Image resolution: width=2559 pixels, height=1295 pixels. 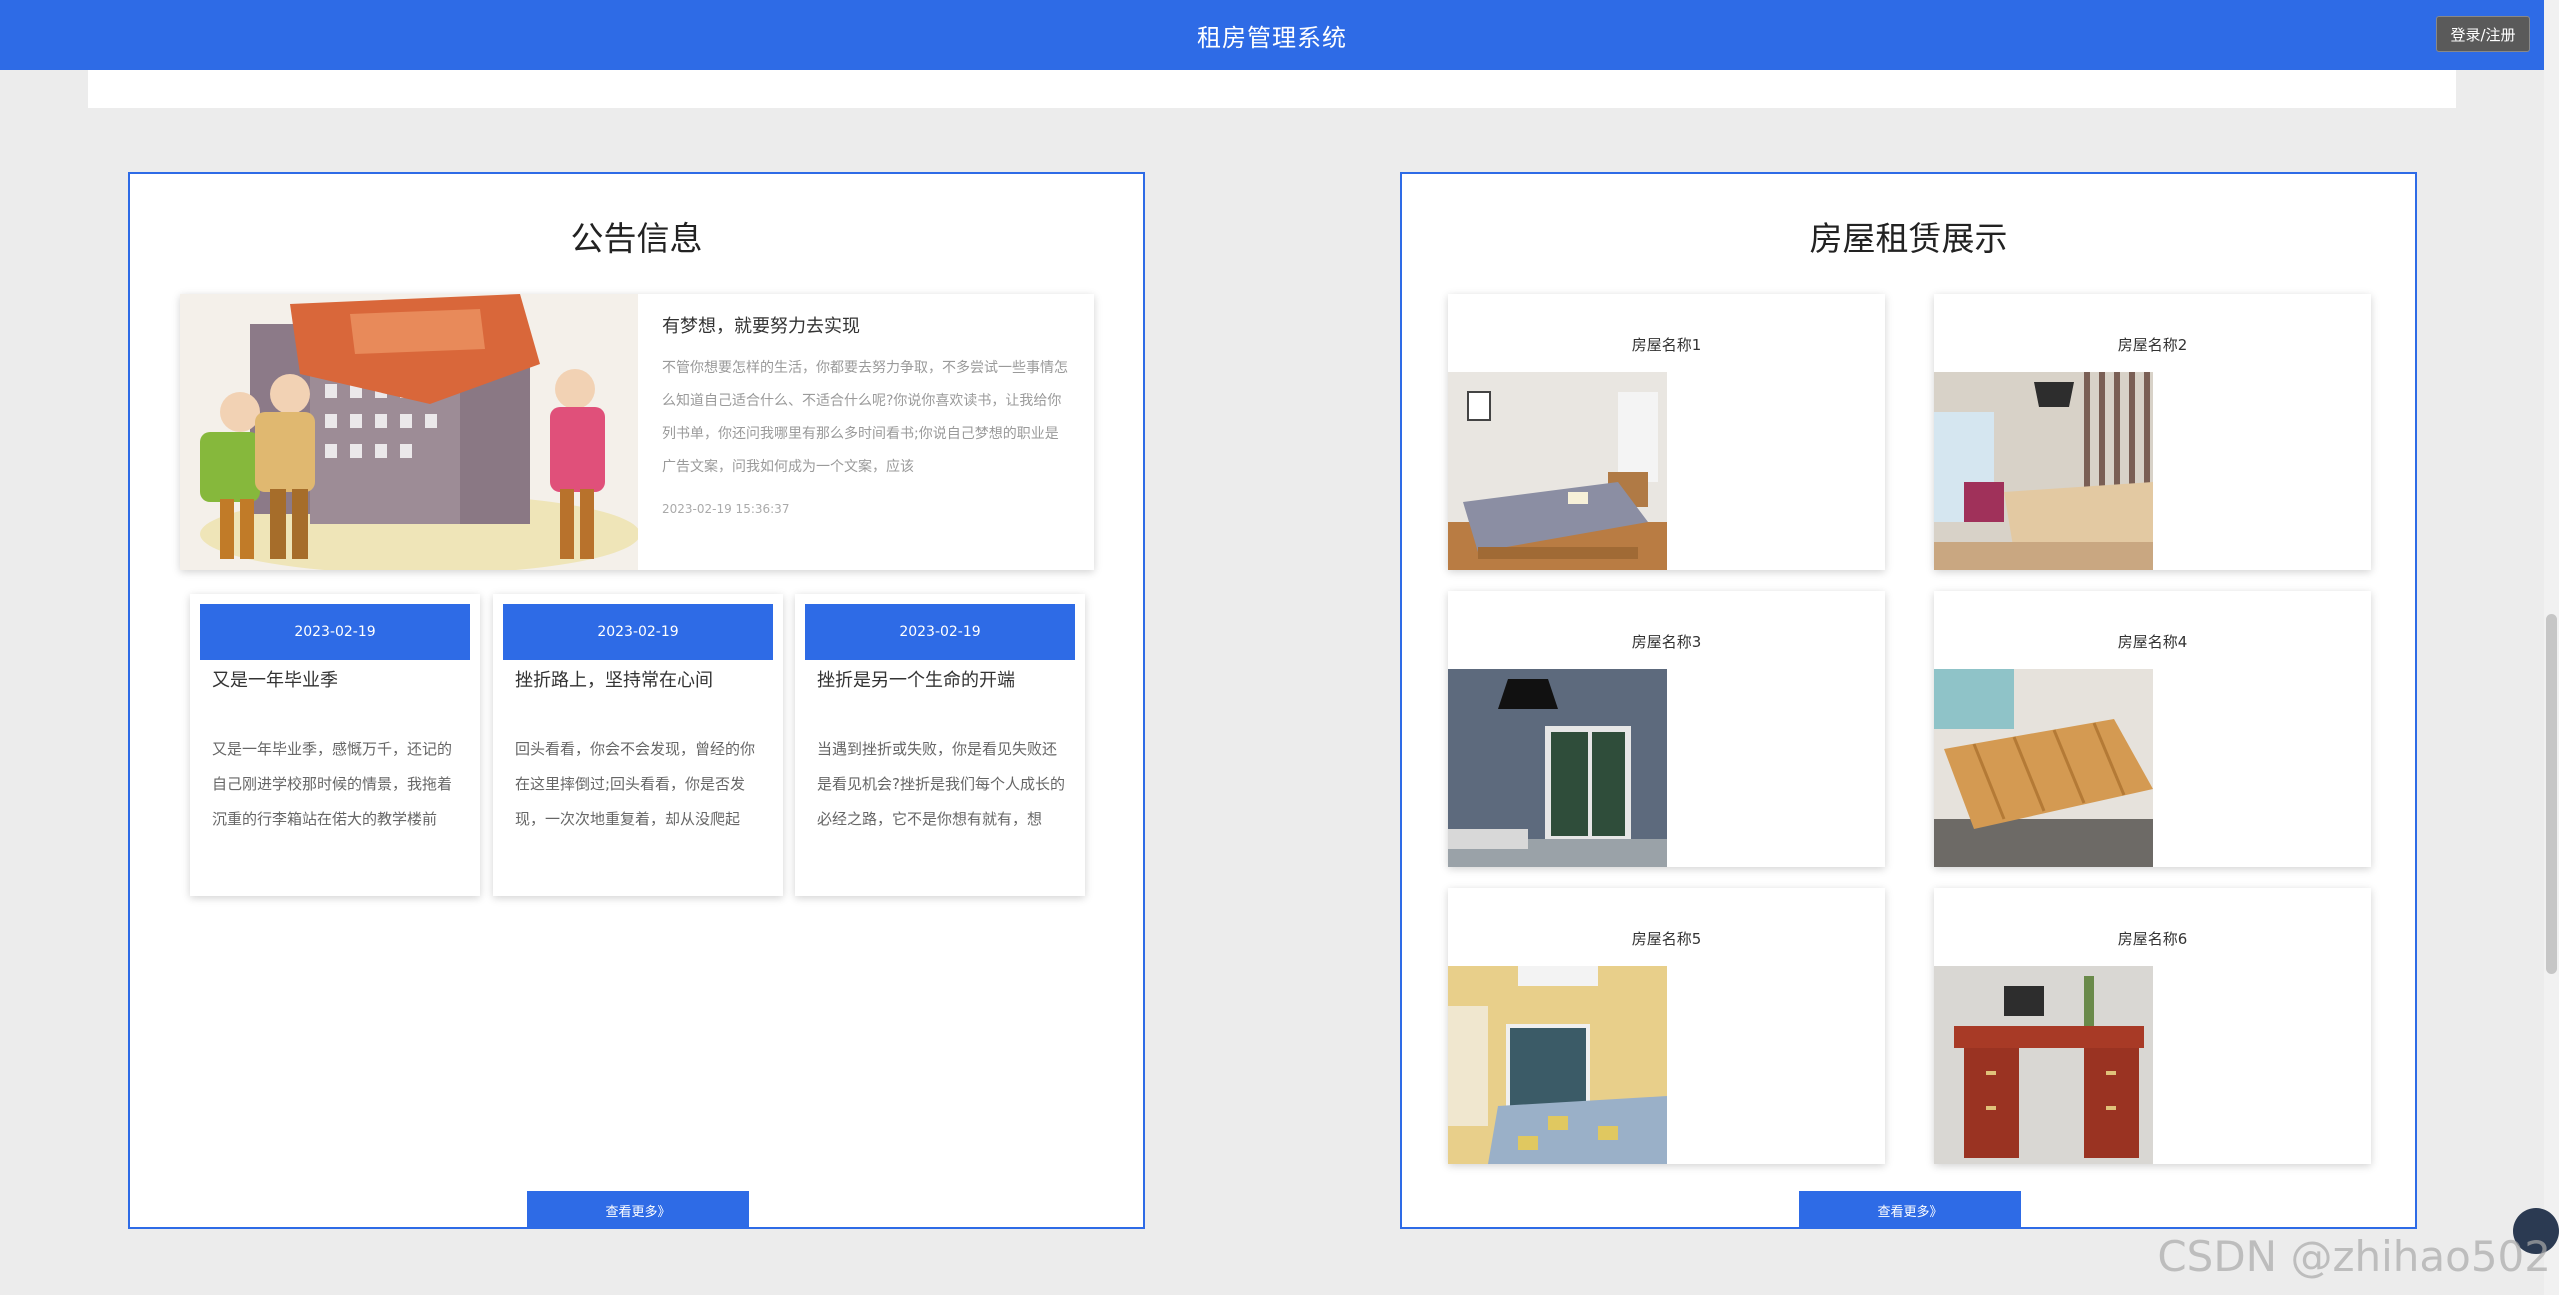 I want to click on house-card: 房屋名称3, so click(x=1666, y=729).